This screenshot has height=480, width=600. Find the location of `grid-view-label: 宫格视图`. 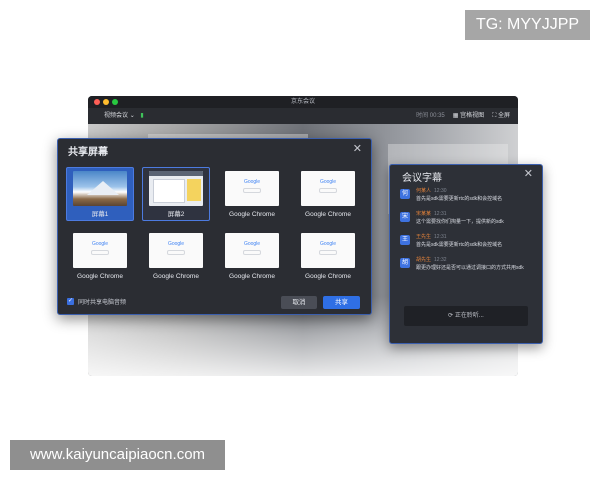

grid-view-label: 宫格视图 is located at coordinates (472, 116).